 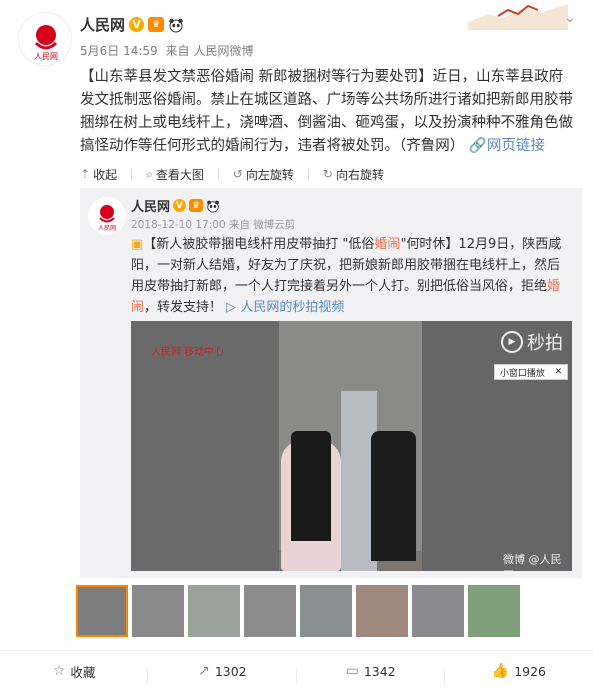 I want to click on source-prefix: 来自, so click(x=177, y=51).